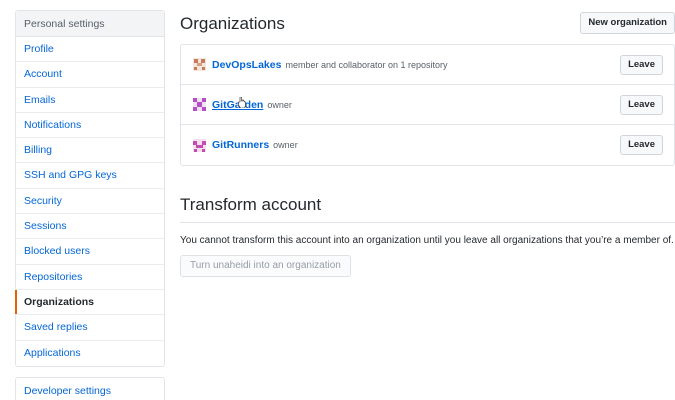 This screenshot has width=675, height=400. I want to click on sidebar-item-billing: Billing, so click(90, 151).